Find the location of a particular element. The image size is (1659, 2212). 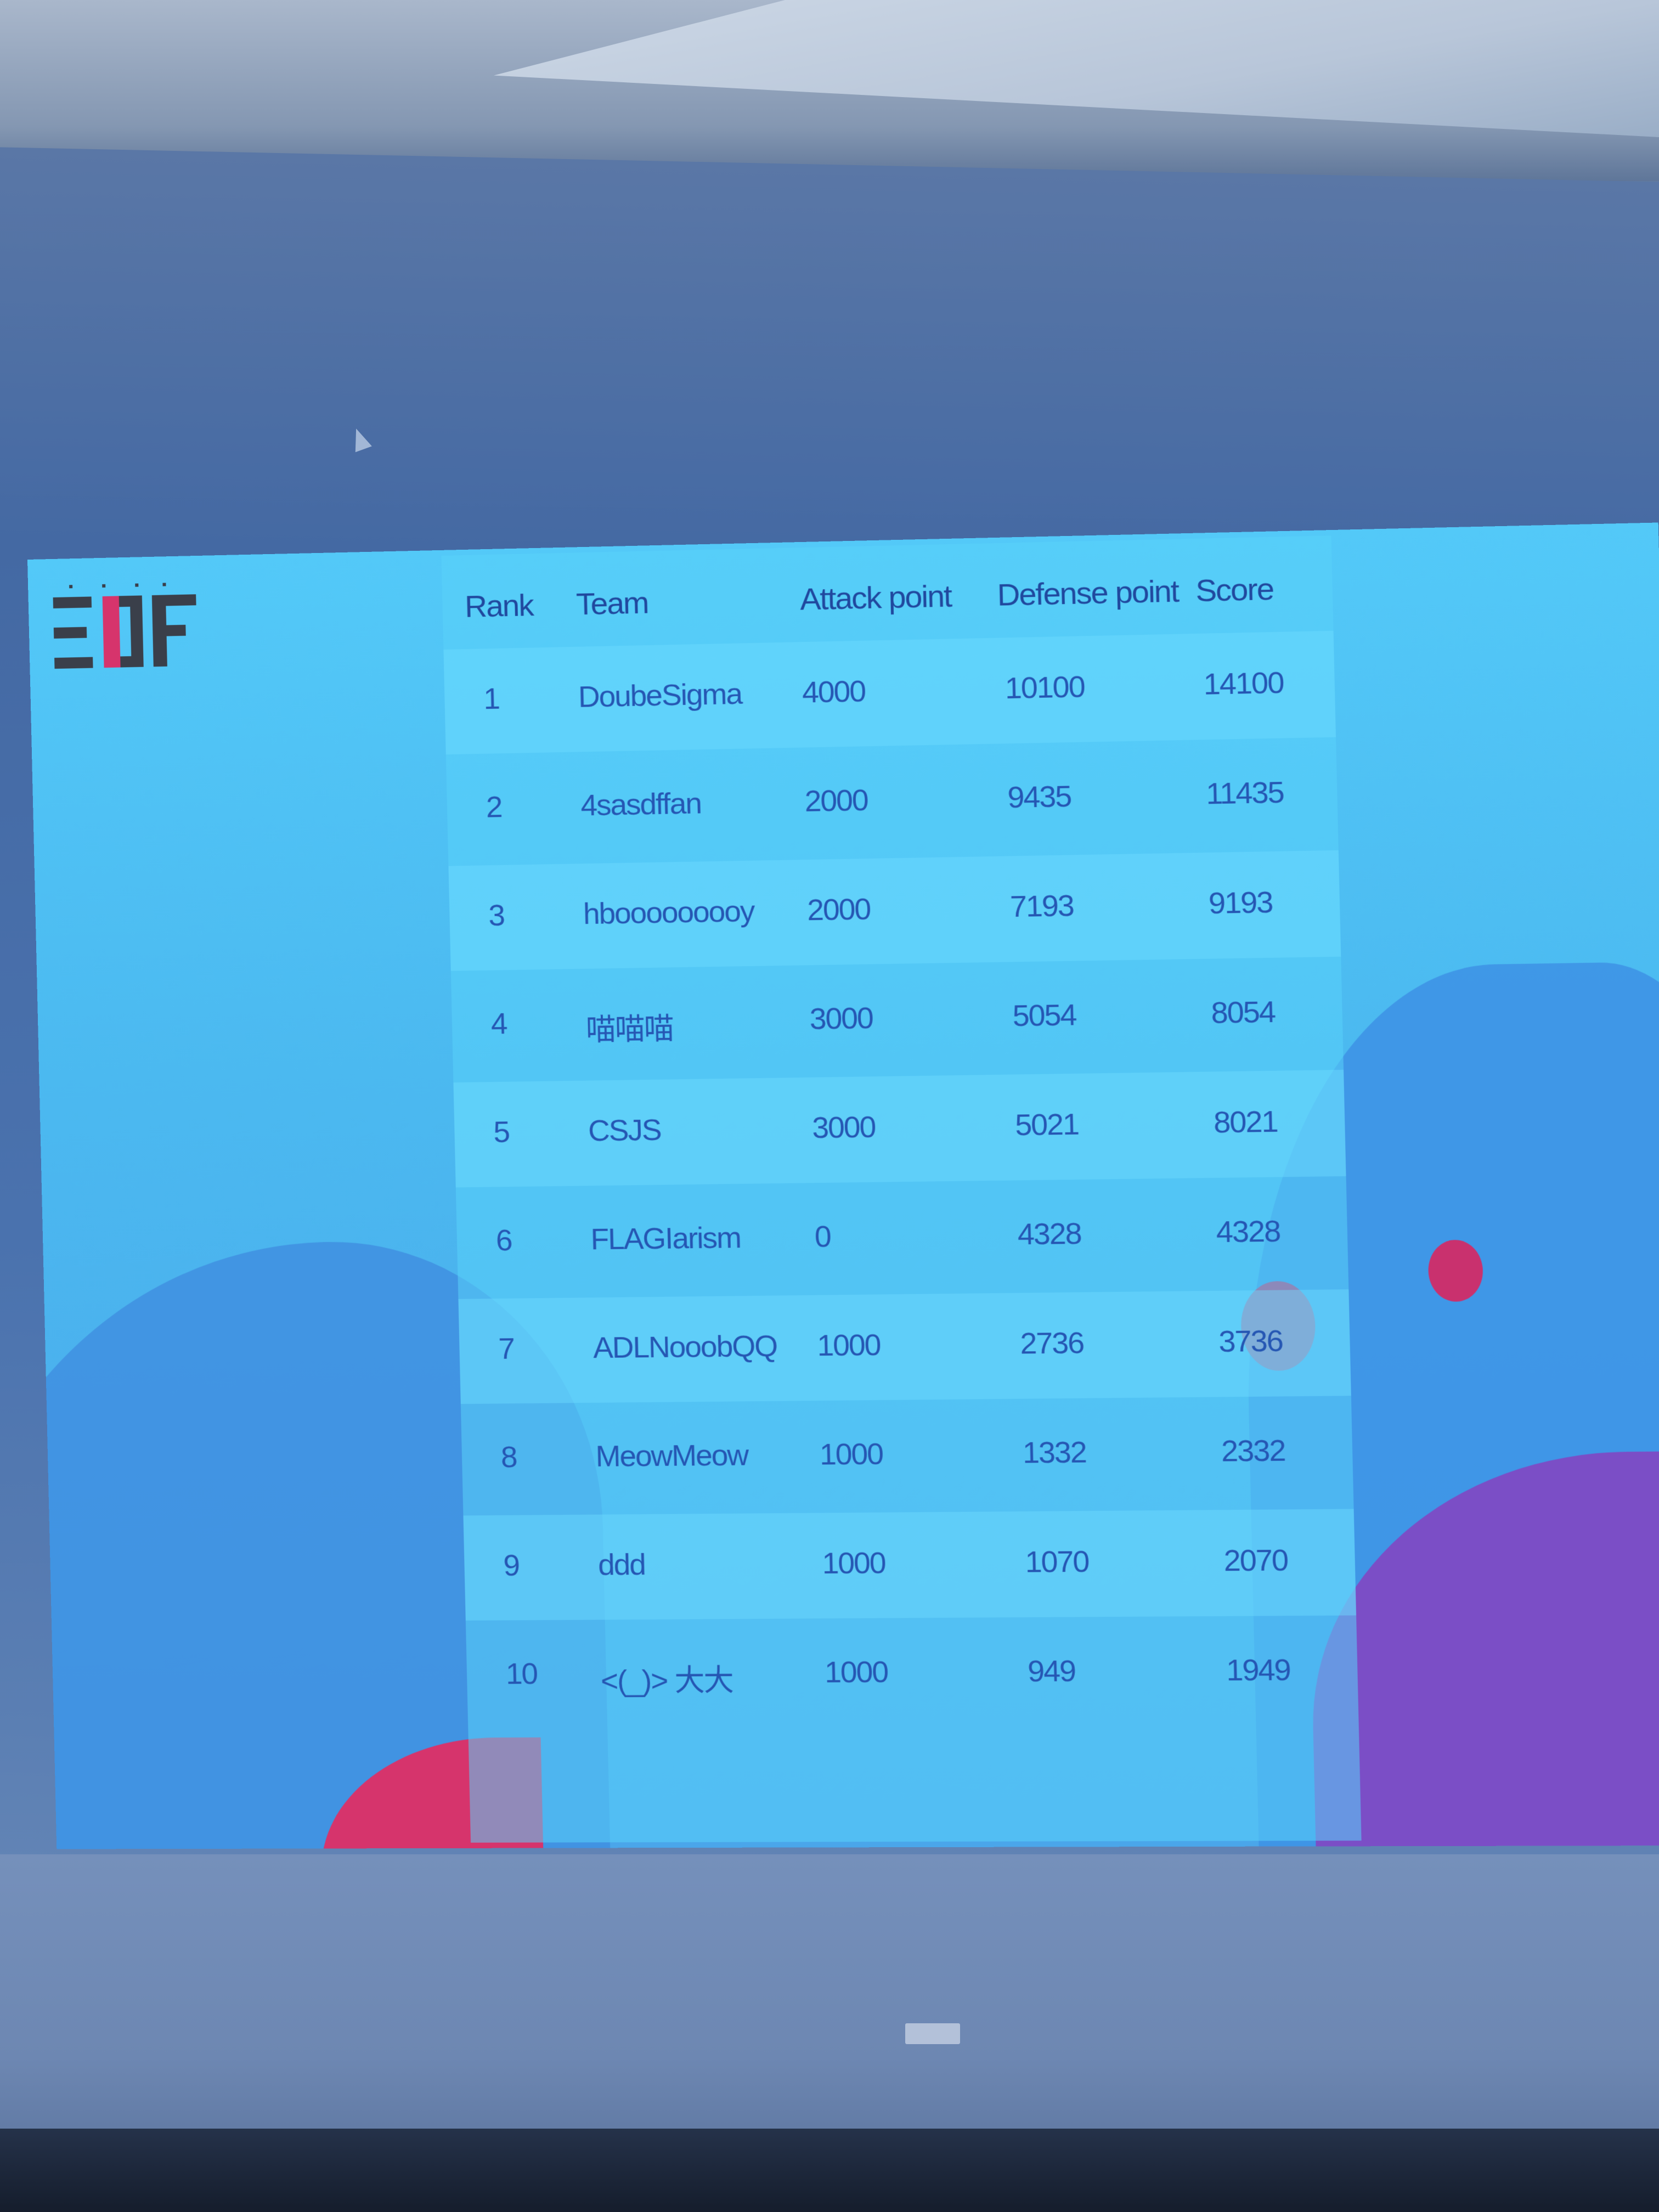

header-score: Score is located at coordinates (1235, 589).